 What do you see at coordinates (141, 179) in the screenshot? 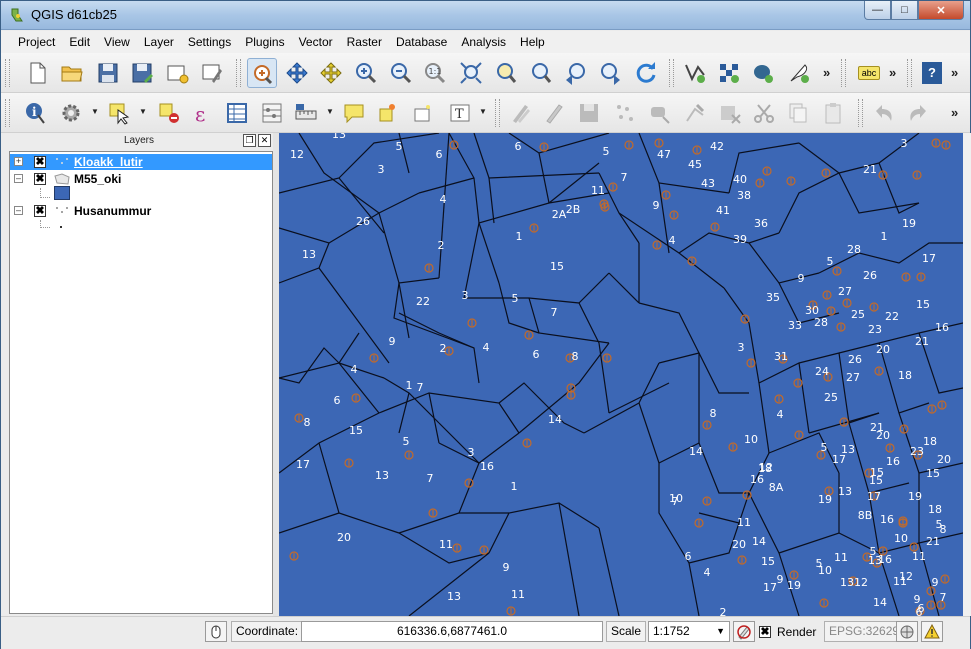
I see `layer-row-m55-oki: – ✖ M55_oki` at bounding box center [141, 179].